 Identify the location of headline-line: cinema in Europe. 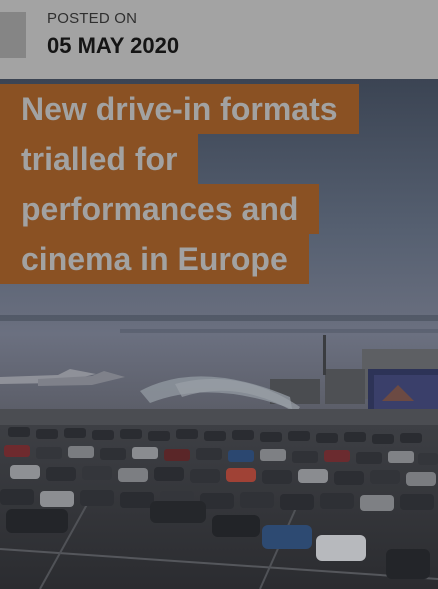
(154, 259).